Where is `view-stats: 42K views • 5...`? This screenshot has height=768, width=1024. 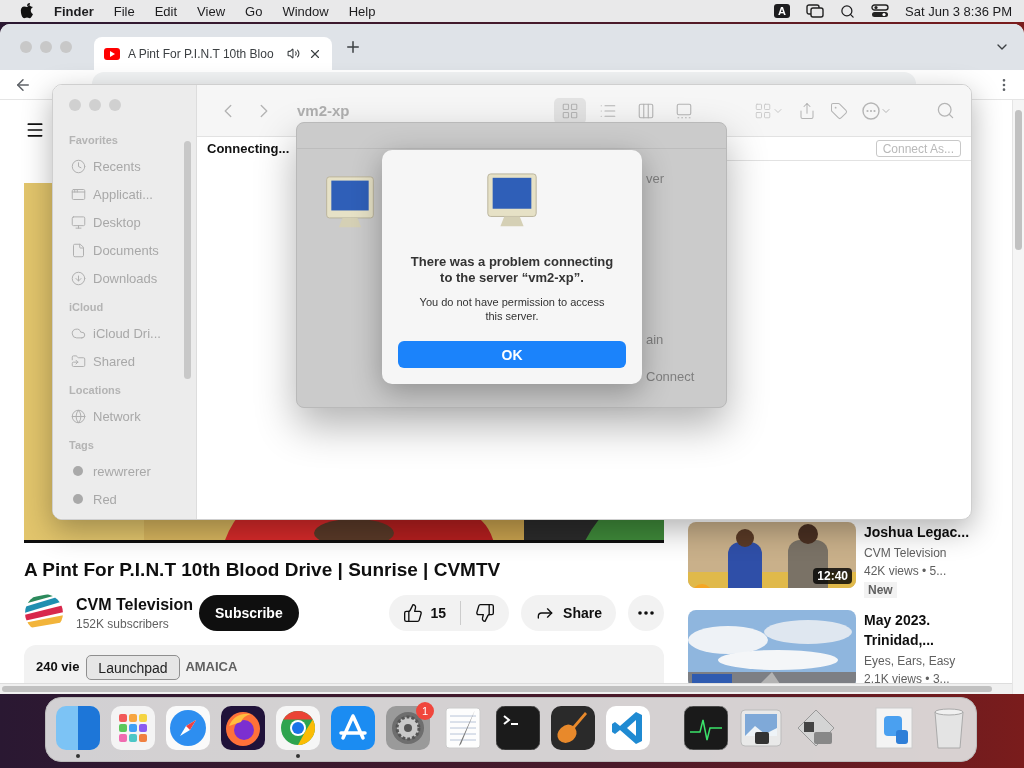 view-stats: 42K views • 5... is located at coordinates (906, 571).